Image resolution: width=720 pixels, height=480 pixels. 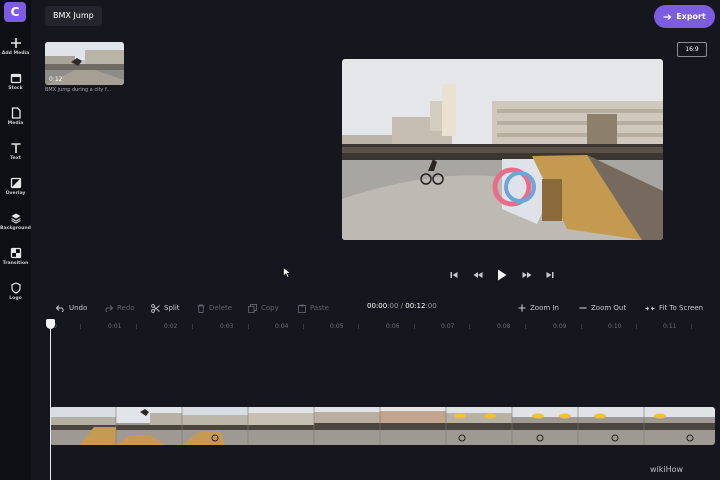 I want to click on sidebar-item-transition: Transition, so click(x=15, y=256).